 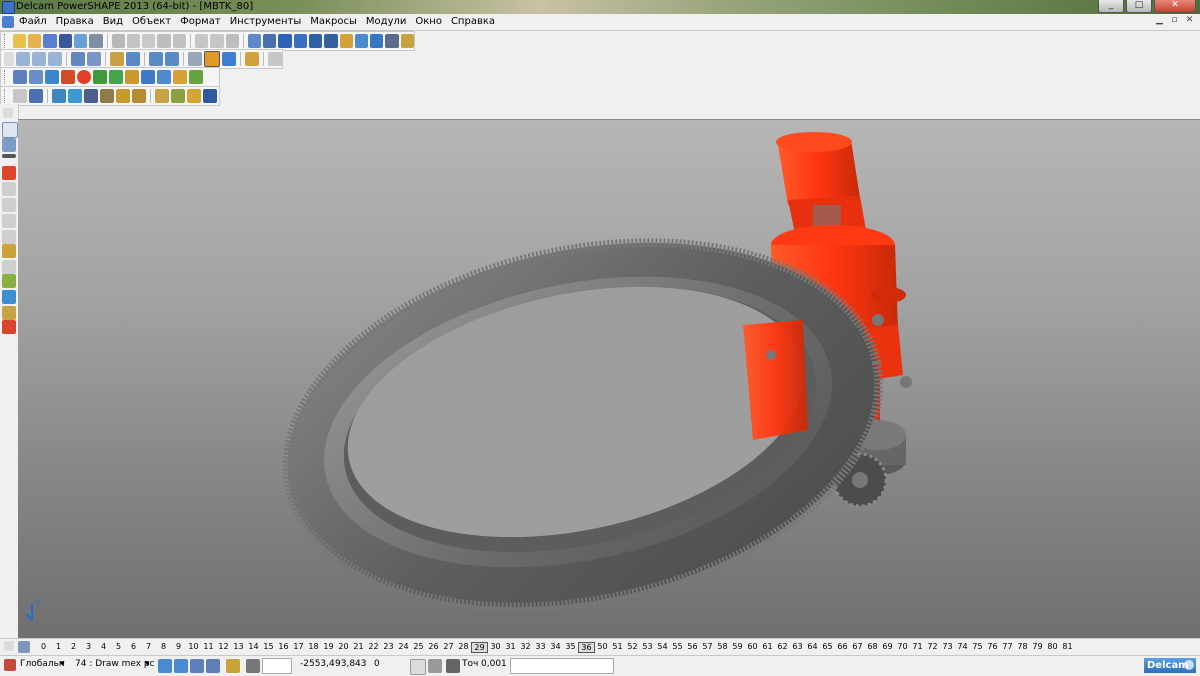 I want to click on copy-object-icon, so click(x=75, y=96).